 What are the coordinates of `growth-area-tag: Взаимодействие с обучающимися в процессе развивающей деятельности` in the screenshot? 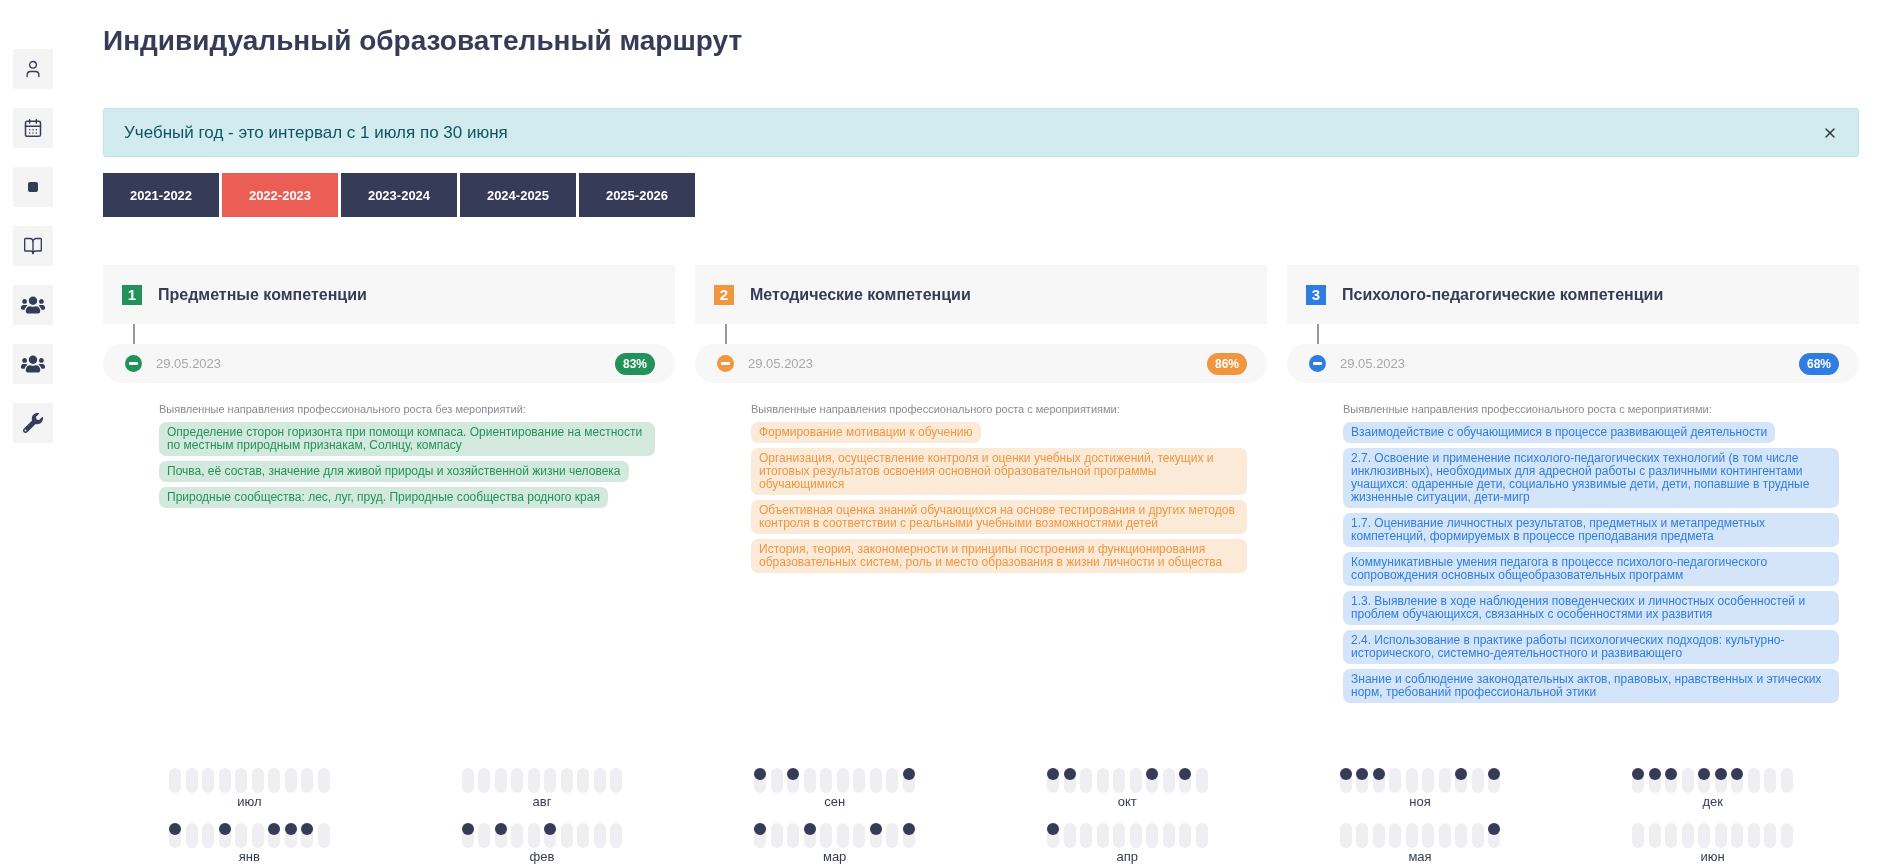 It's located at (1559, 432).